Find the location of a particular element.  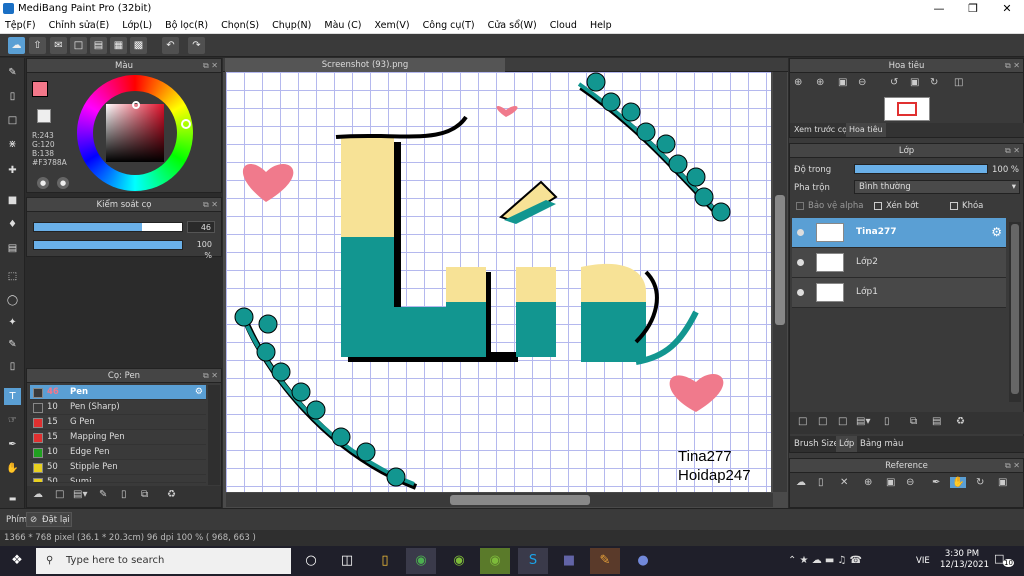

brush-item: 15 Mapping Pen is located at coordinates (118, 437).